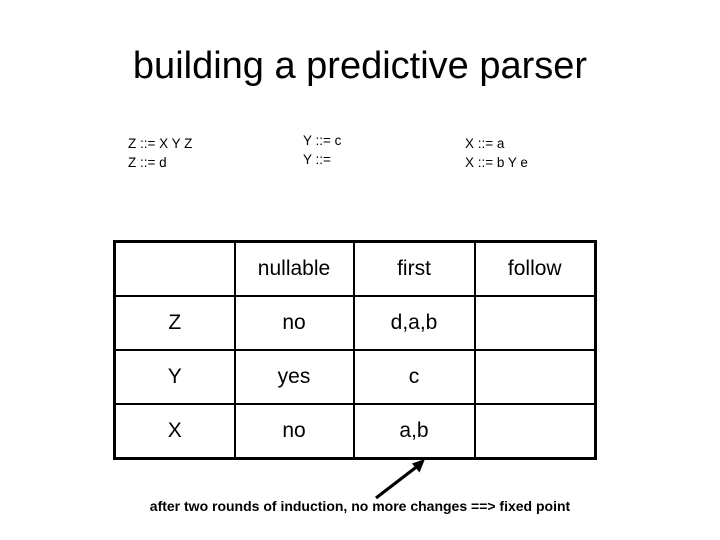 The width and height of the screenshot is (720, 540). I want to click on cell-nullable: yes, so click(294, 377).